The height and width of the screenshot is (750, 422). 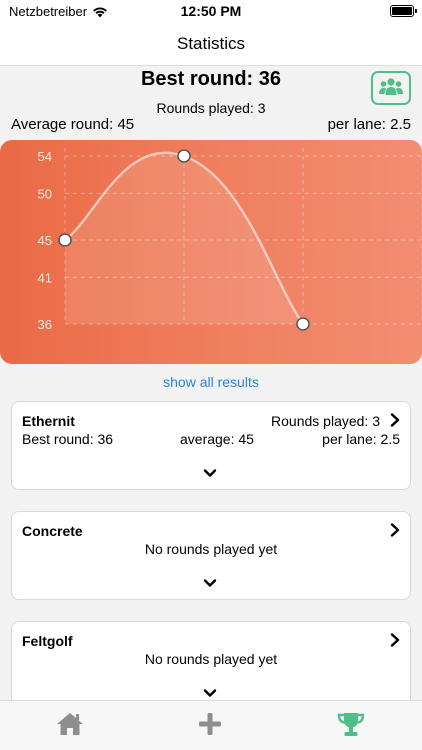 What do you see at coordinates (391, 86) in the screenshot?
I see `group-icon` at bounding box center [391, 86].